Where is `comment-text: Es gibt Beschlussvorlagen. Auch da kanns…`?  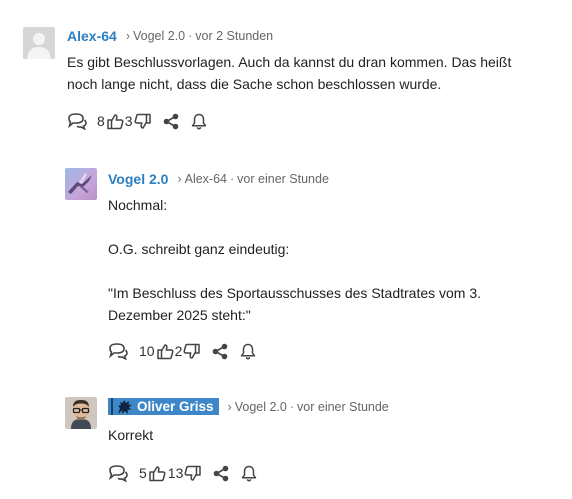 comment-text: Es gibt Beschlussvorlagen. Auch da kanns… is located at coordinates (302, 73).